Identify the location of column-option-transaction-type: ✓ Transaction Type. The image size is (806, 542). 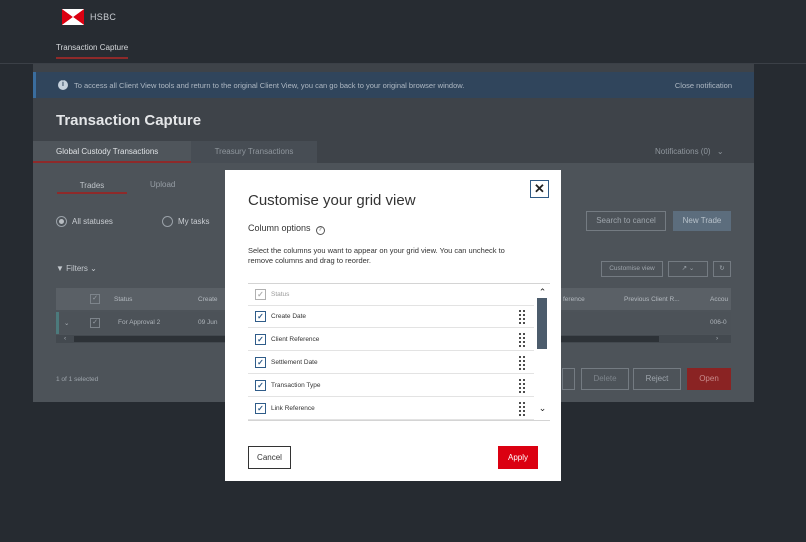
(391, 386).